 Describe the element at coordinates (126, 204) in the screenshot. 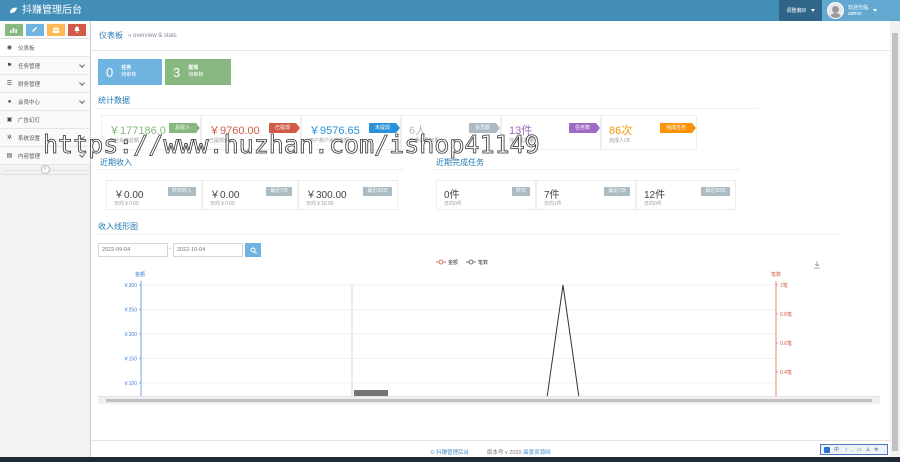

I see `income-desc: 日均￥0.00` at that location.